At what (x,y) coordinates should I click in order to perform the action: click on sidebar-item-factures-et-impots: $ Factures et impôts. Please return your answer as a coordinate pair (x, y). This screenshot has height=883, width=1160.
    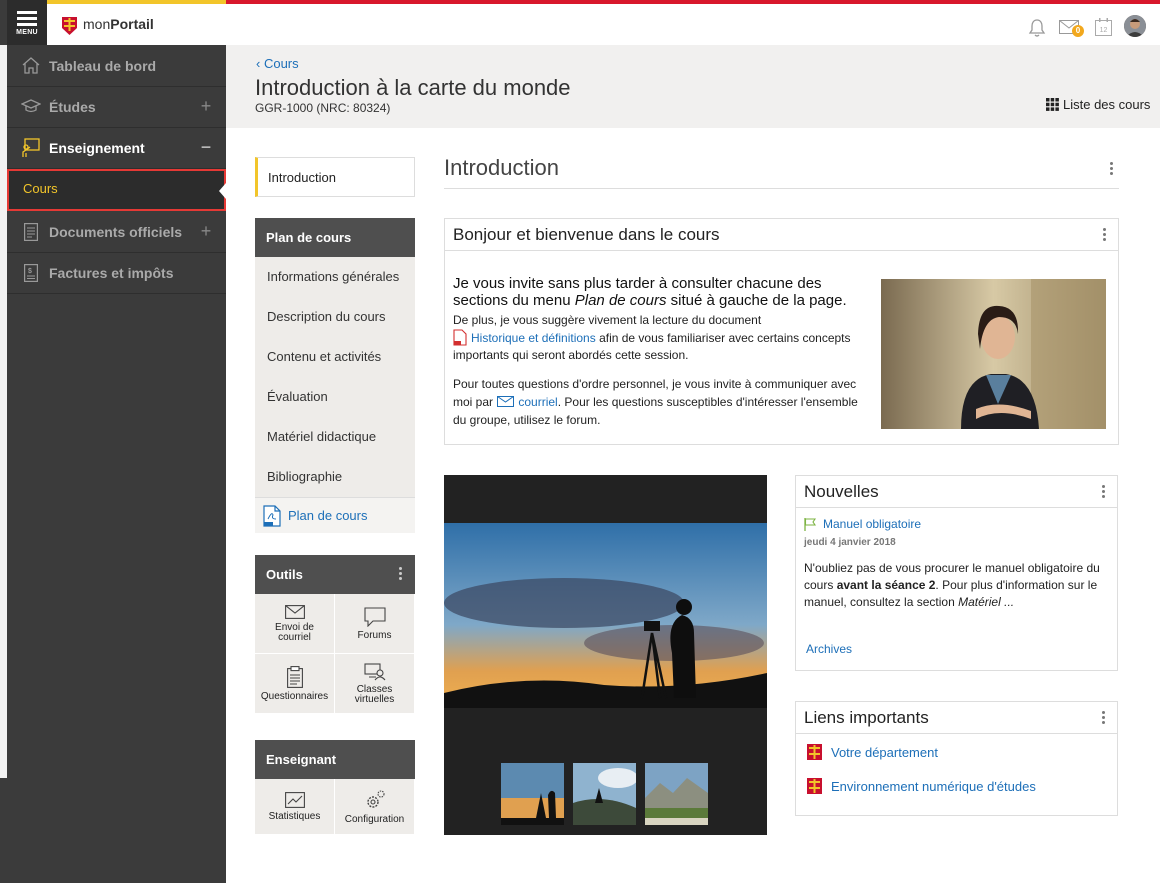
    Looking at the image, I should click on (116, 273).